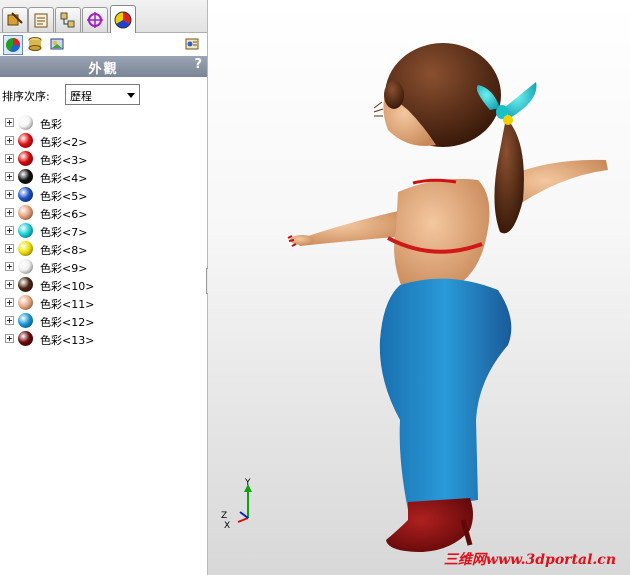 The height and width of the screenshot is (575, 630). What do you see at coordinates (100, 303) in the screenshot?
I see `appearance-item: 色彩<11>` at bounding box center [100, 303].